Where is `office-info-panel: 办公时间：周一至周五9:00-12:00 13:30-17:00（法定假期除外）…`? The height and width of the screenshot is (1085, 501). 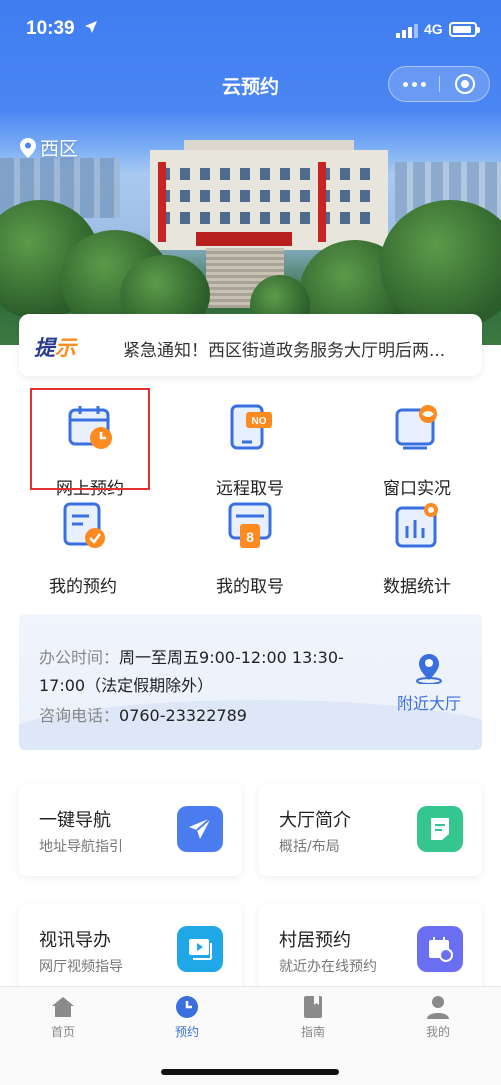
office-info-panel: 办公时间：周一至周五9:00-12:00 13:30-17:00（法定假期除外）… is located at coordinates (250, 682).